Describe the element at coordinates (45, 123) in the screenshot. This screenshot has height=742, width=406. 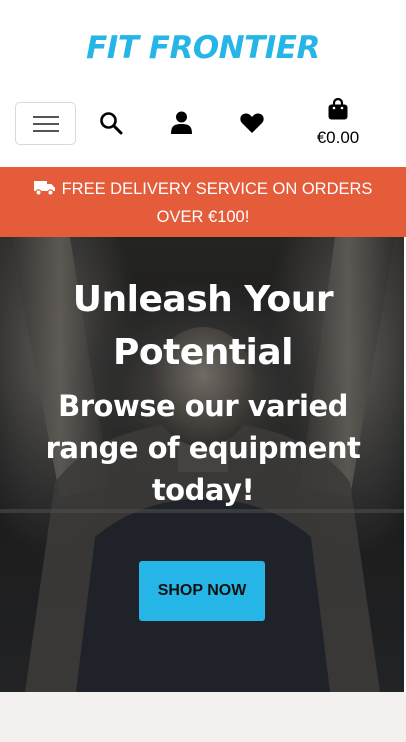
I see `menu-toggle-button` at that location.